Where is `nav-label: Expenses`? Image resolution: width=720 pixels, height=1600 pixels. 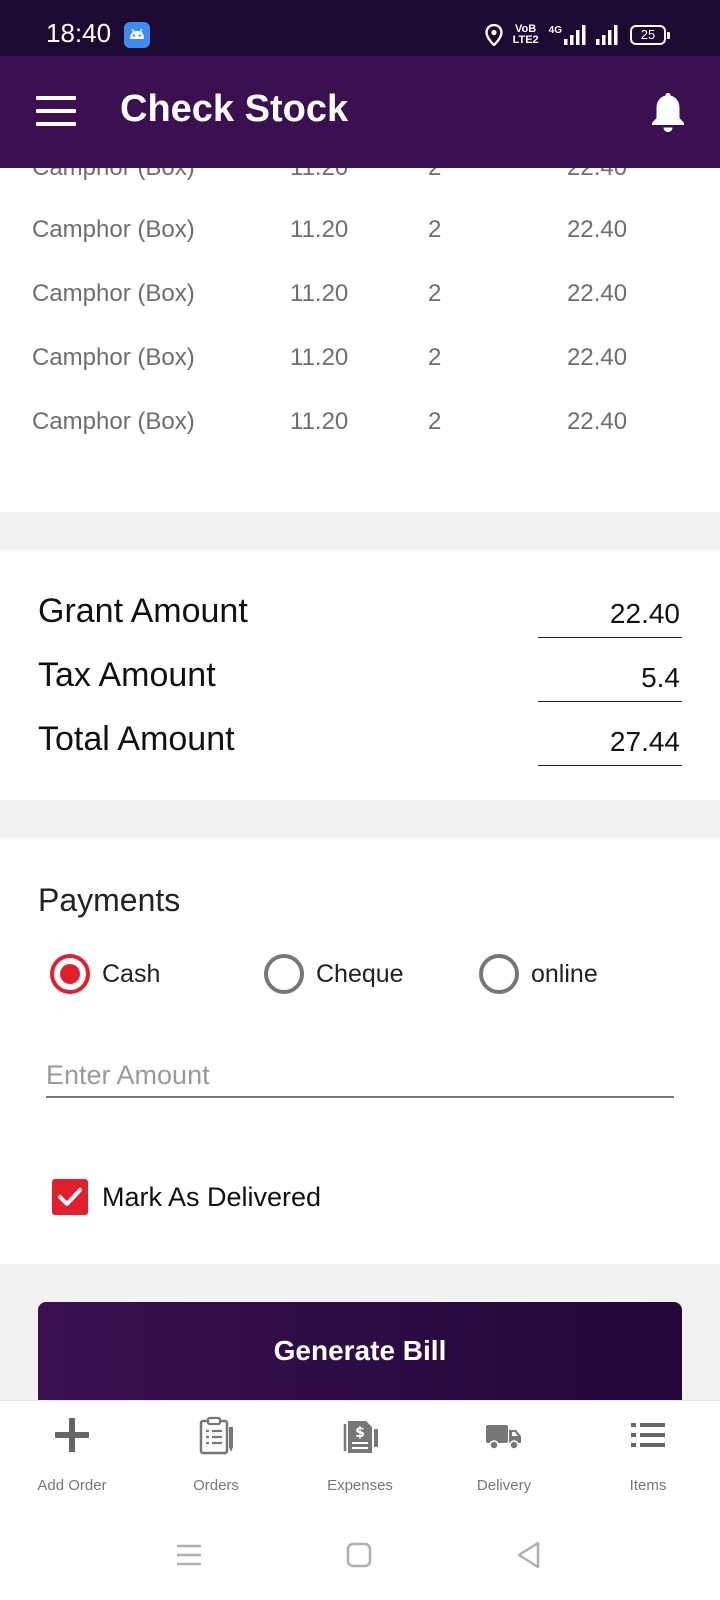
nav-label: Expenses is located at coordinates (360, 1485).